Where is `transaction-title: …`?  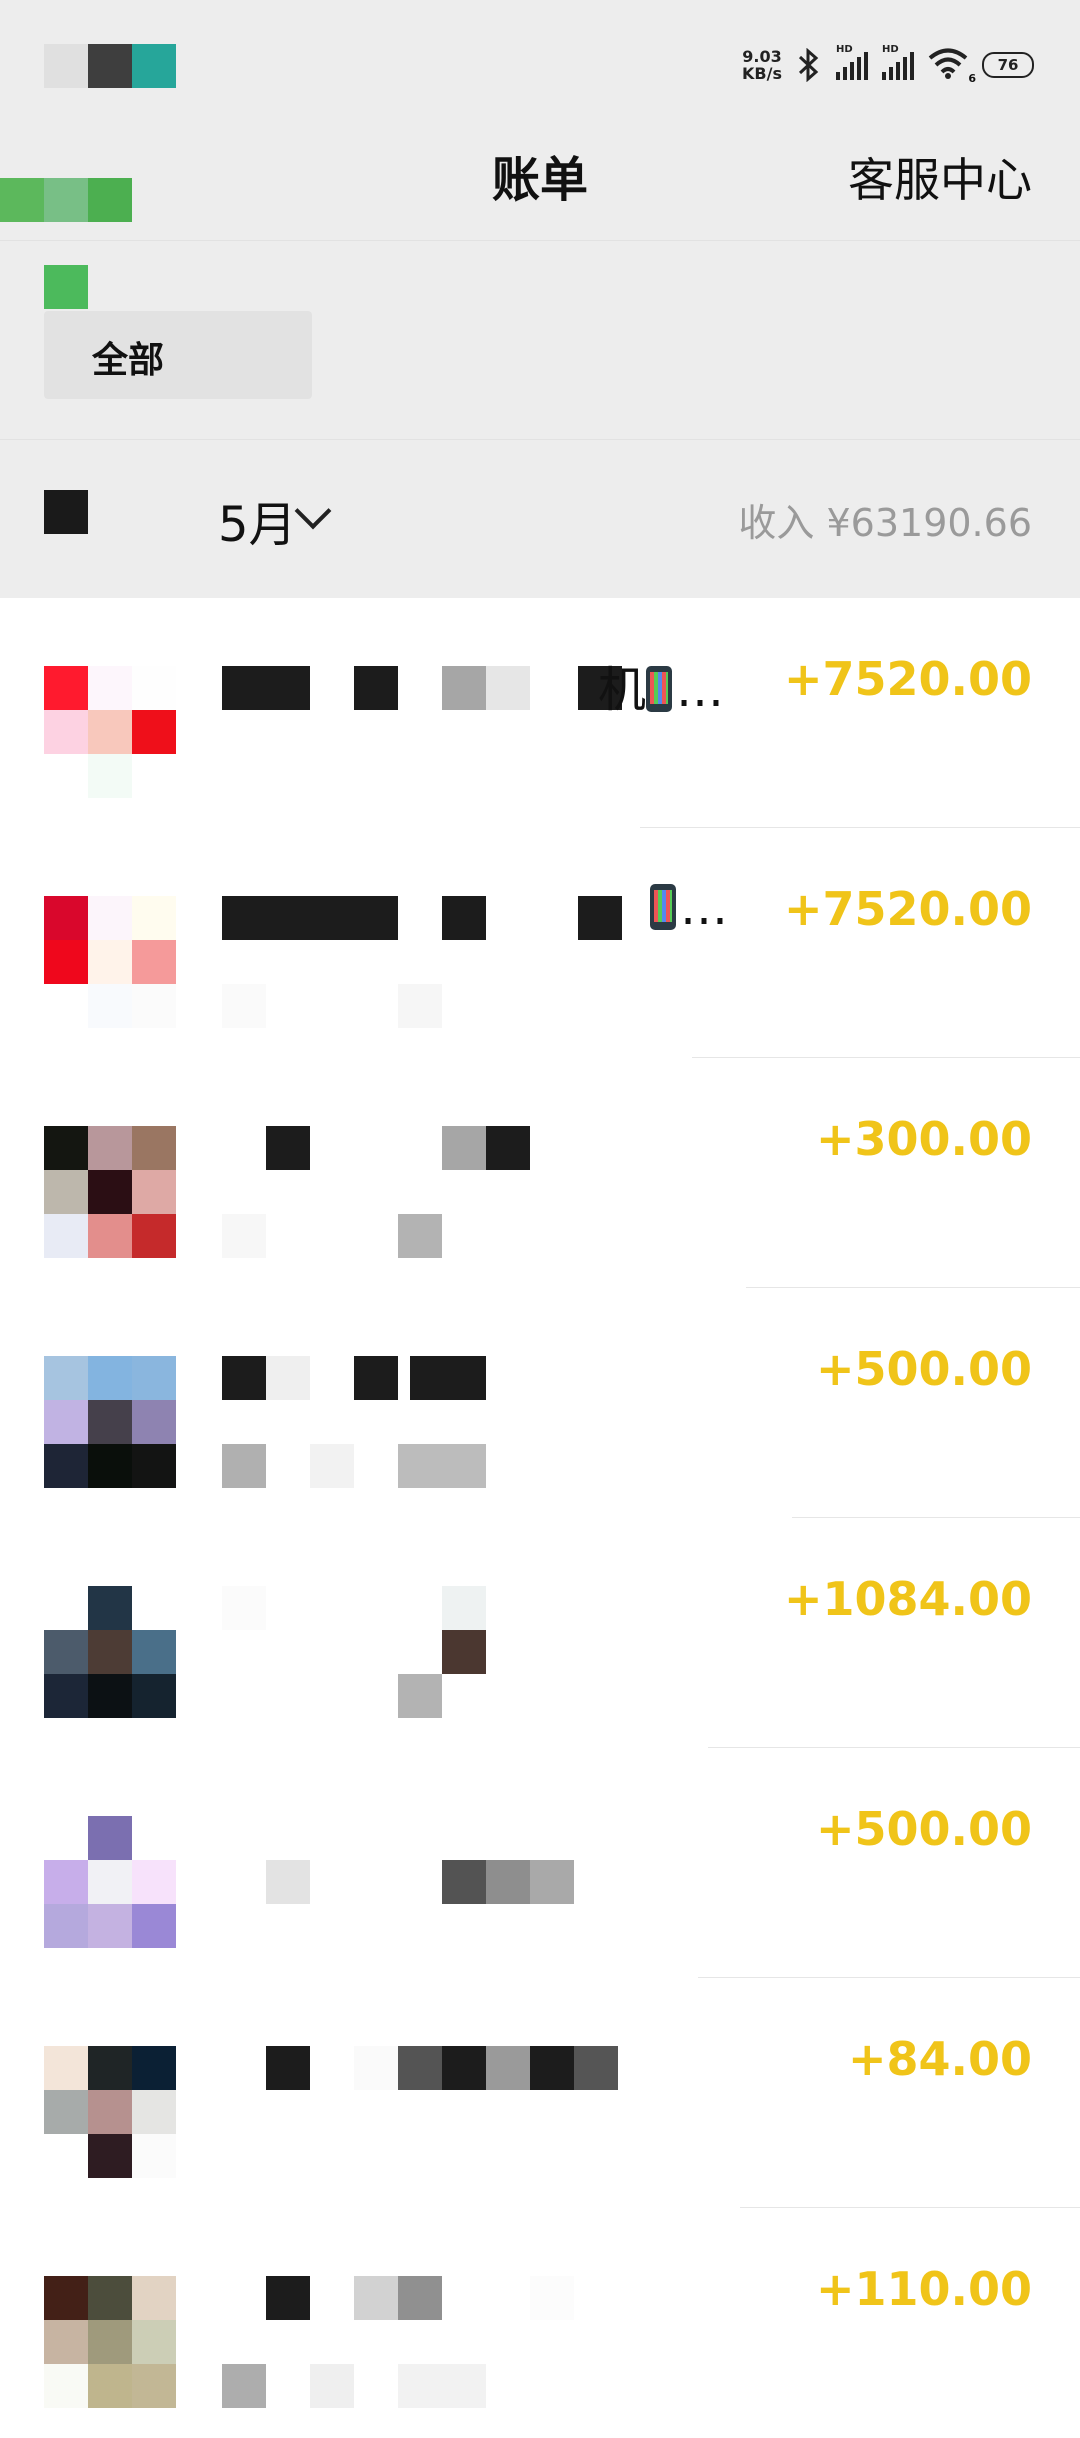 transaction-title: … is located at coordinates (689, 908).